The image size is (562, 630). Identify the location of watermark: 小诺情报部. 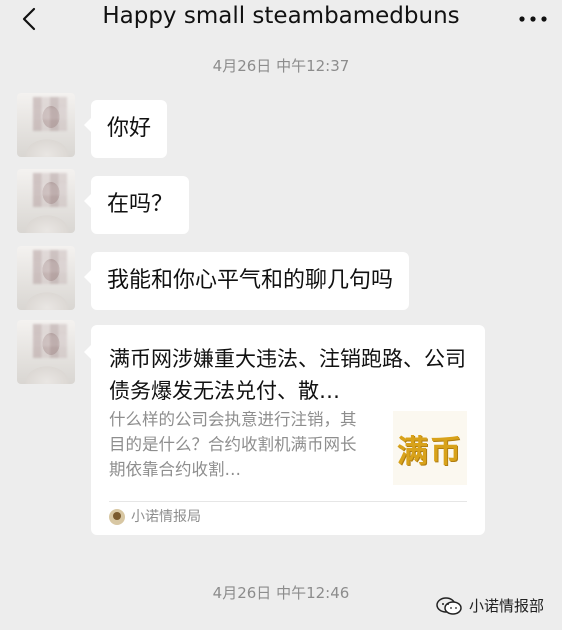
(489, 605).